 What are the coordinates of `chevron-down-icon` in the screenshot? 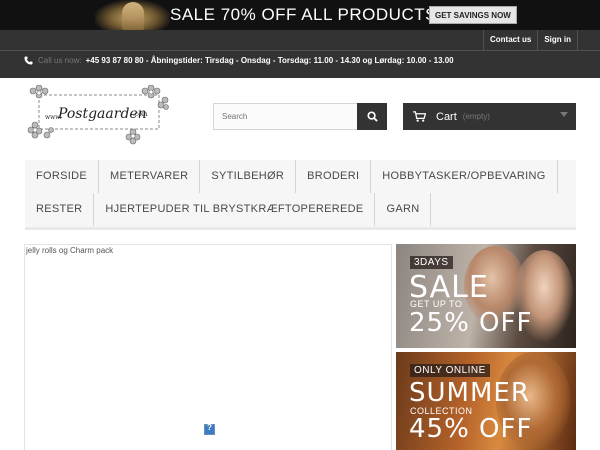 It's located at (564, 114).